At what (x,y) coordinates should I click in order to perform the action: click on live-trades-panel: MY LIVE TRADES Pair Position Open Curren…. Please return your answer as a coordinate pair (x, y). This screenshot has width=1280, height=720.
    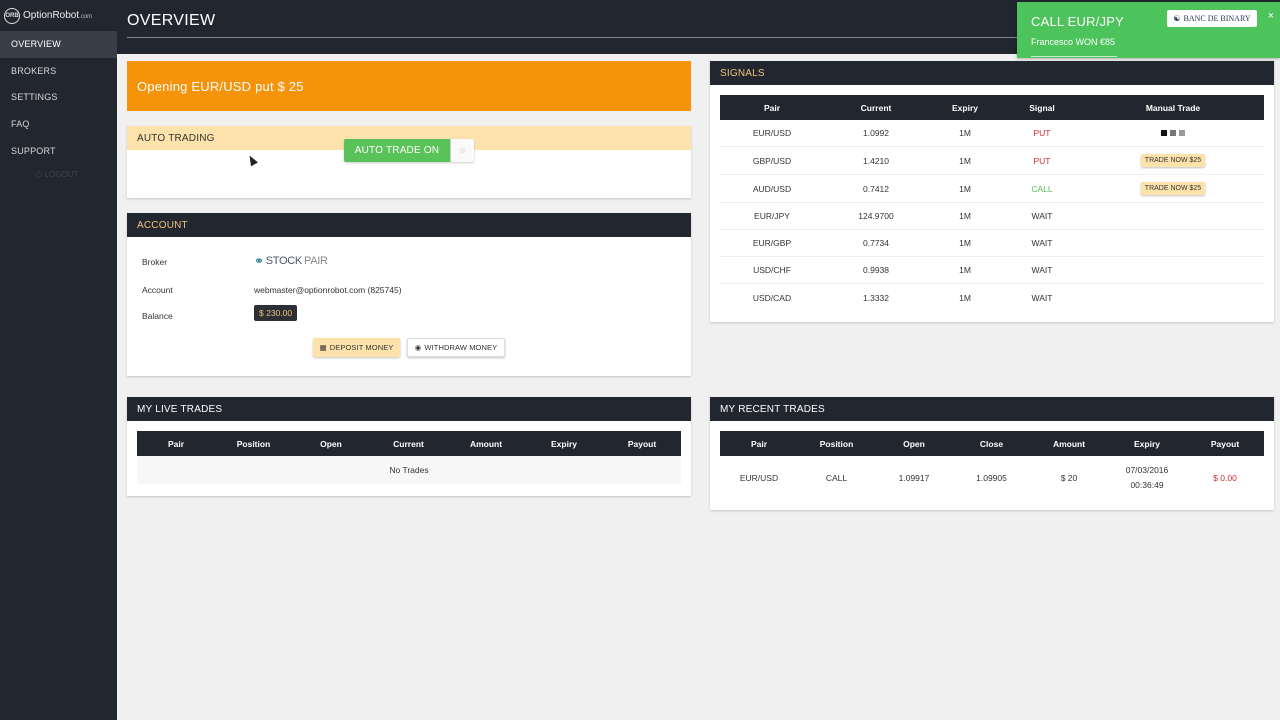
    Looking at the image, I should click on (409, 446).